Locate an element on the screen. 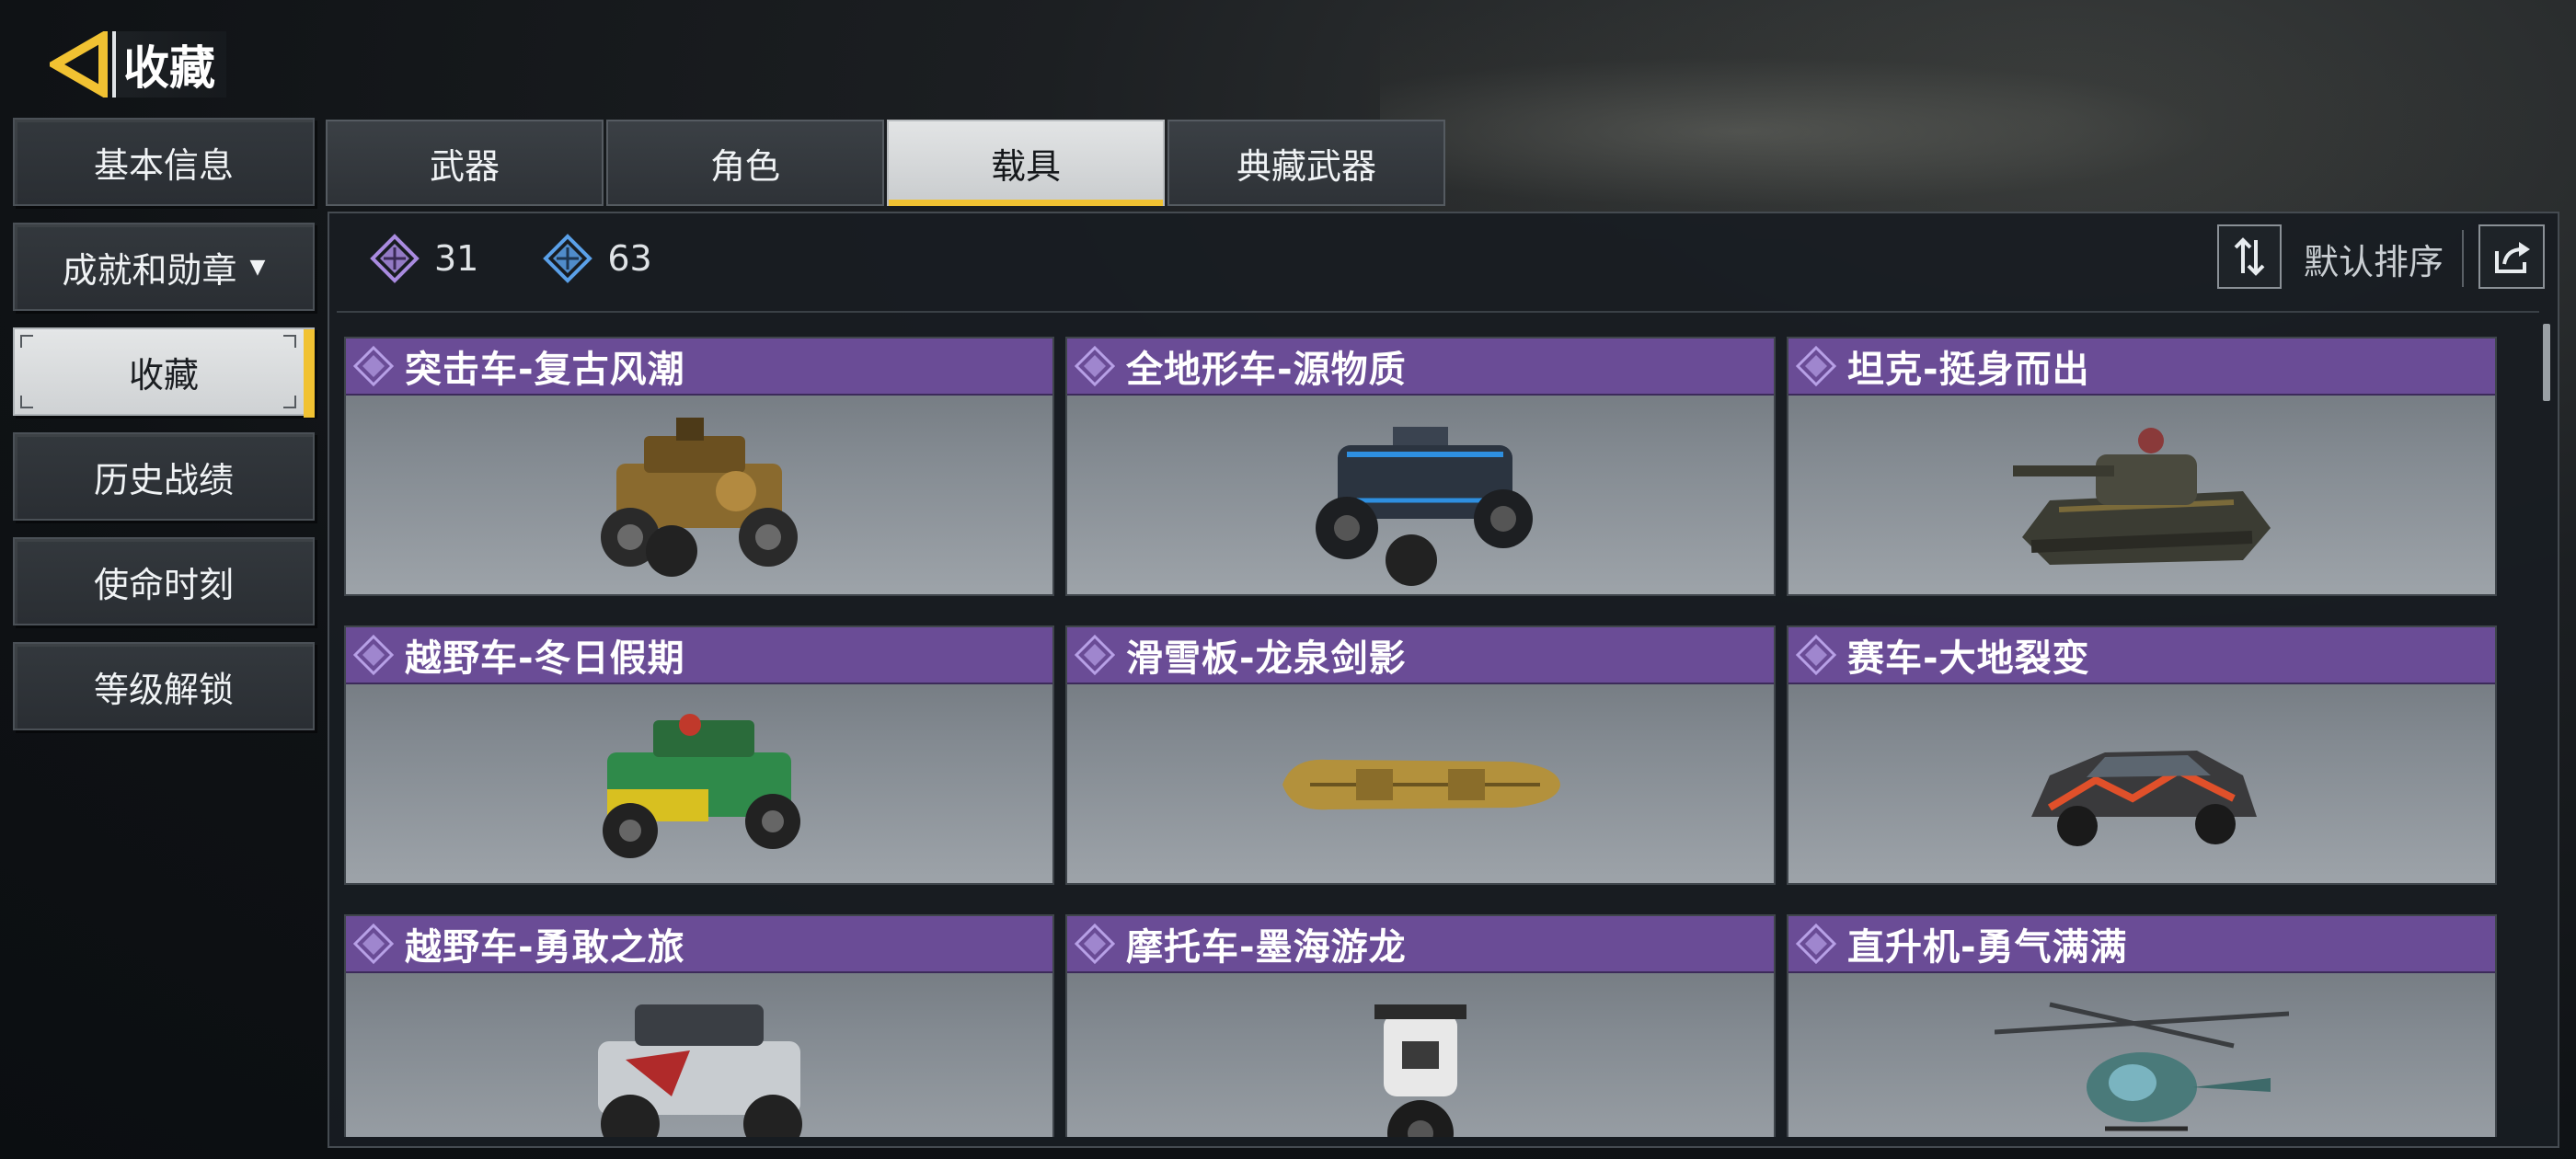 Image resolution: width=2576 pixels, height=1159 pixels. back-arrow-icon is located at coordinates (79, 64).